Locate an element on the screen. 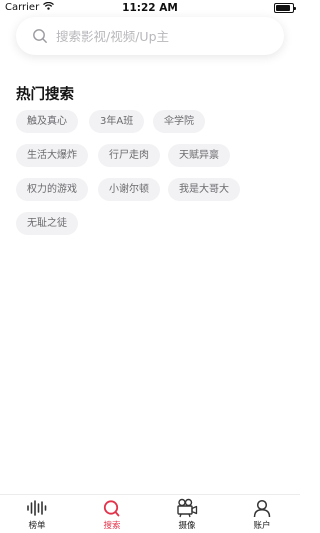 The width and height of the screenshot is (320, 533). battery-fill is located at coordinates (283, 8).